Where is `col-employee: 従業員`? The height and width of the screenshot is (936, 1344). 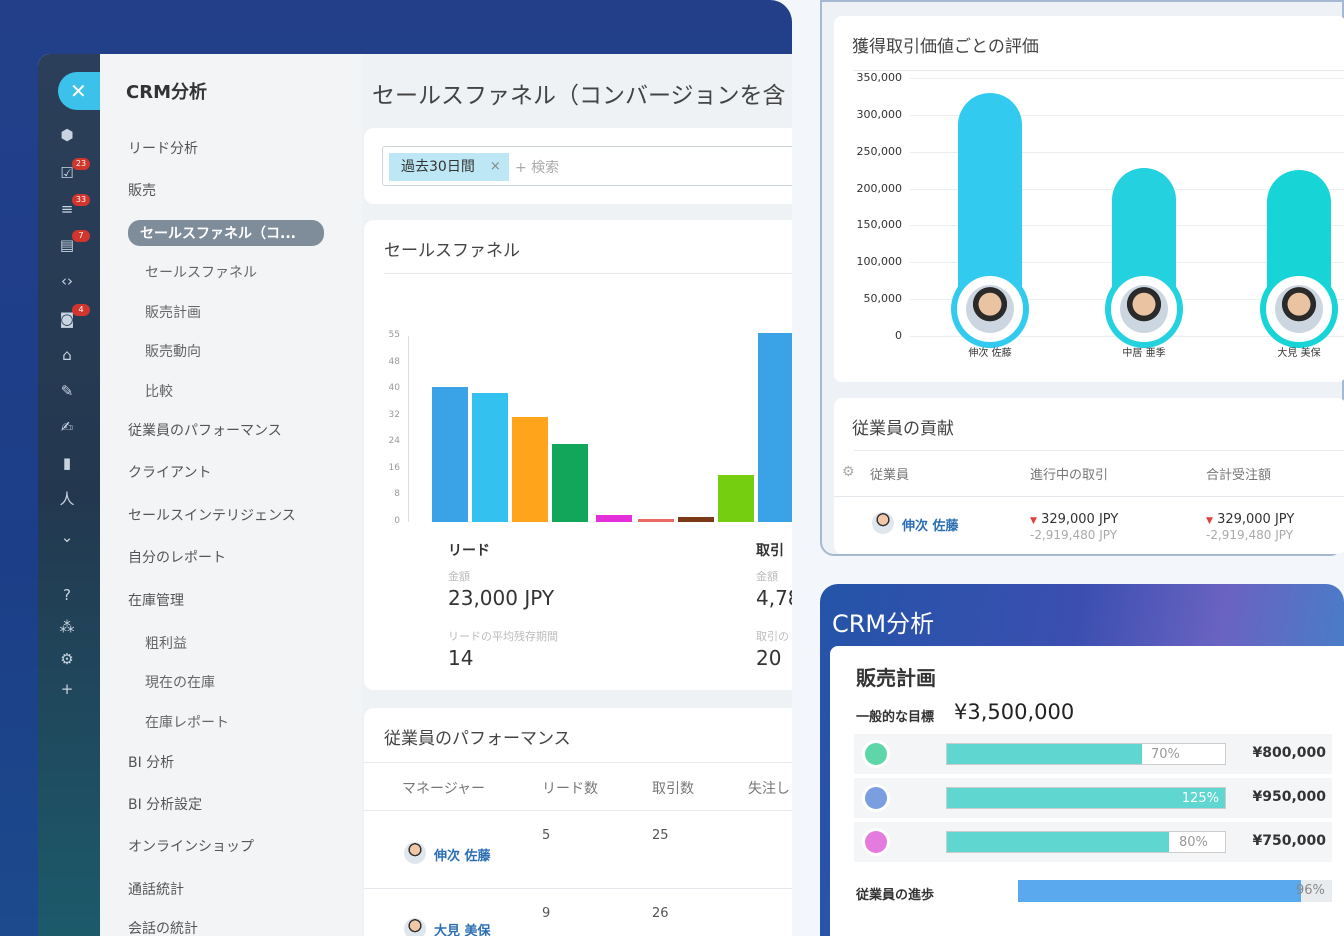
col-employee: 従業員 is located at coordinates (889, 473).